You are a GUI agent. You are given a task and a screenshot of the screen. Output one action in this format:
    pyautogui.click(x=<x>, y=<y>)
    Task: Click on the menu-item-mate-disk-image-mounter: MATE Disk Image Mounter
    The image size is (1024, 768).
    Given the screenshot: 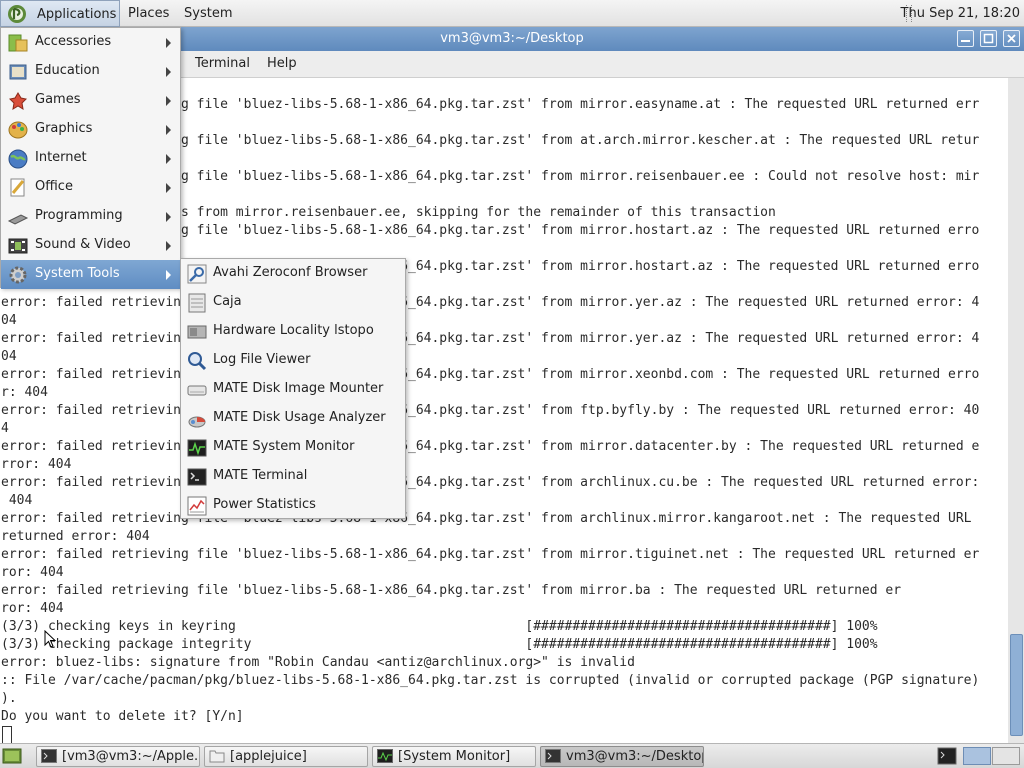 What is the action you would take?
    pyautogui.click(x=293, y=389)
    